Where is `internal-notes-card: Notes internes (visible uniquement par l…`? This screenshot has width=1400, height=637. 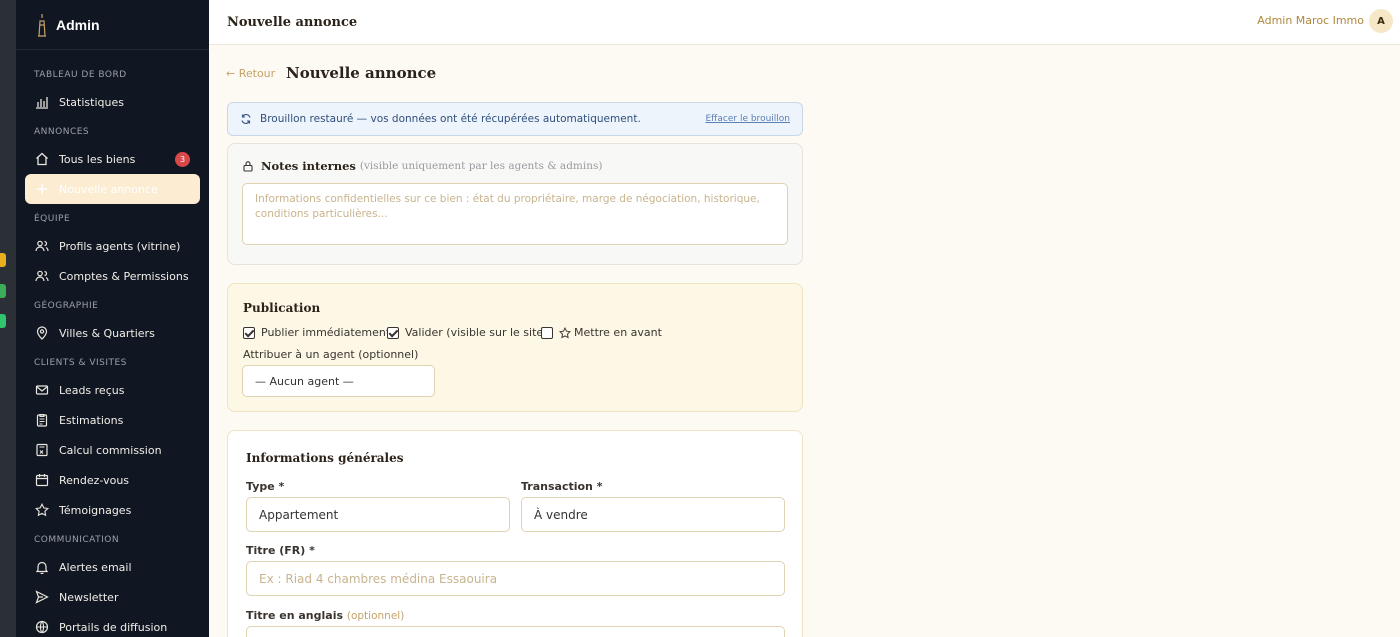 internal-notes-card: Notes internes (visible uniquement par l… is located at coordinates (515, 204).